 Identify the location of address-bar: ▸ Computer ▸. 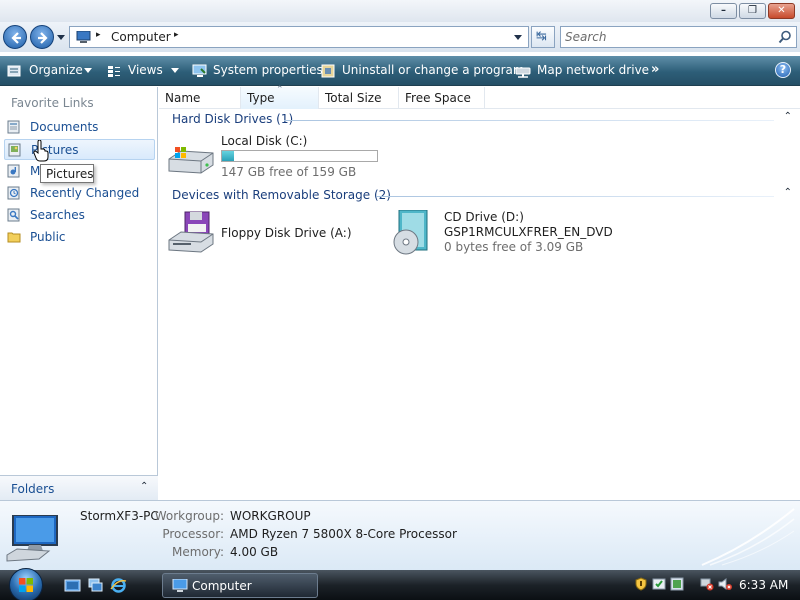
(299, 37).